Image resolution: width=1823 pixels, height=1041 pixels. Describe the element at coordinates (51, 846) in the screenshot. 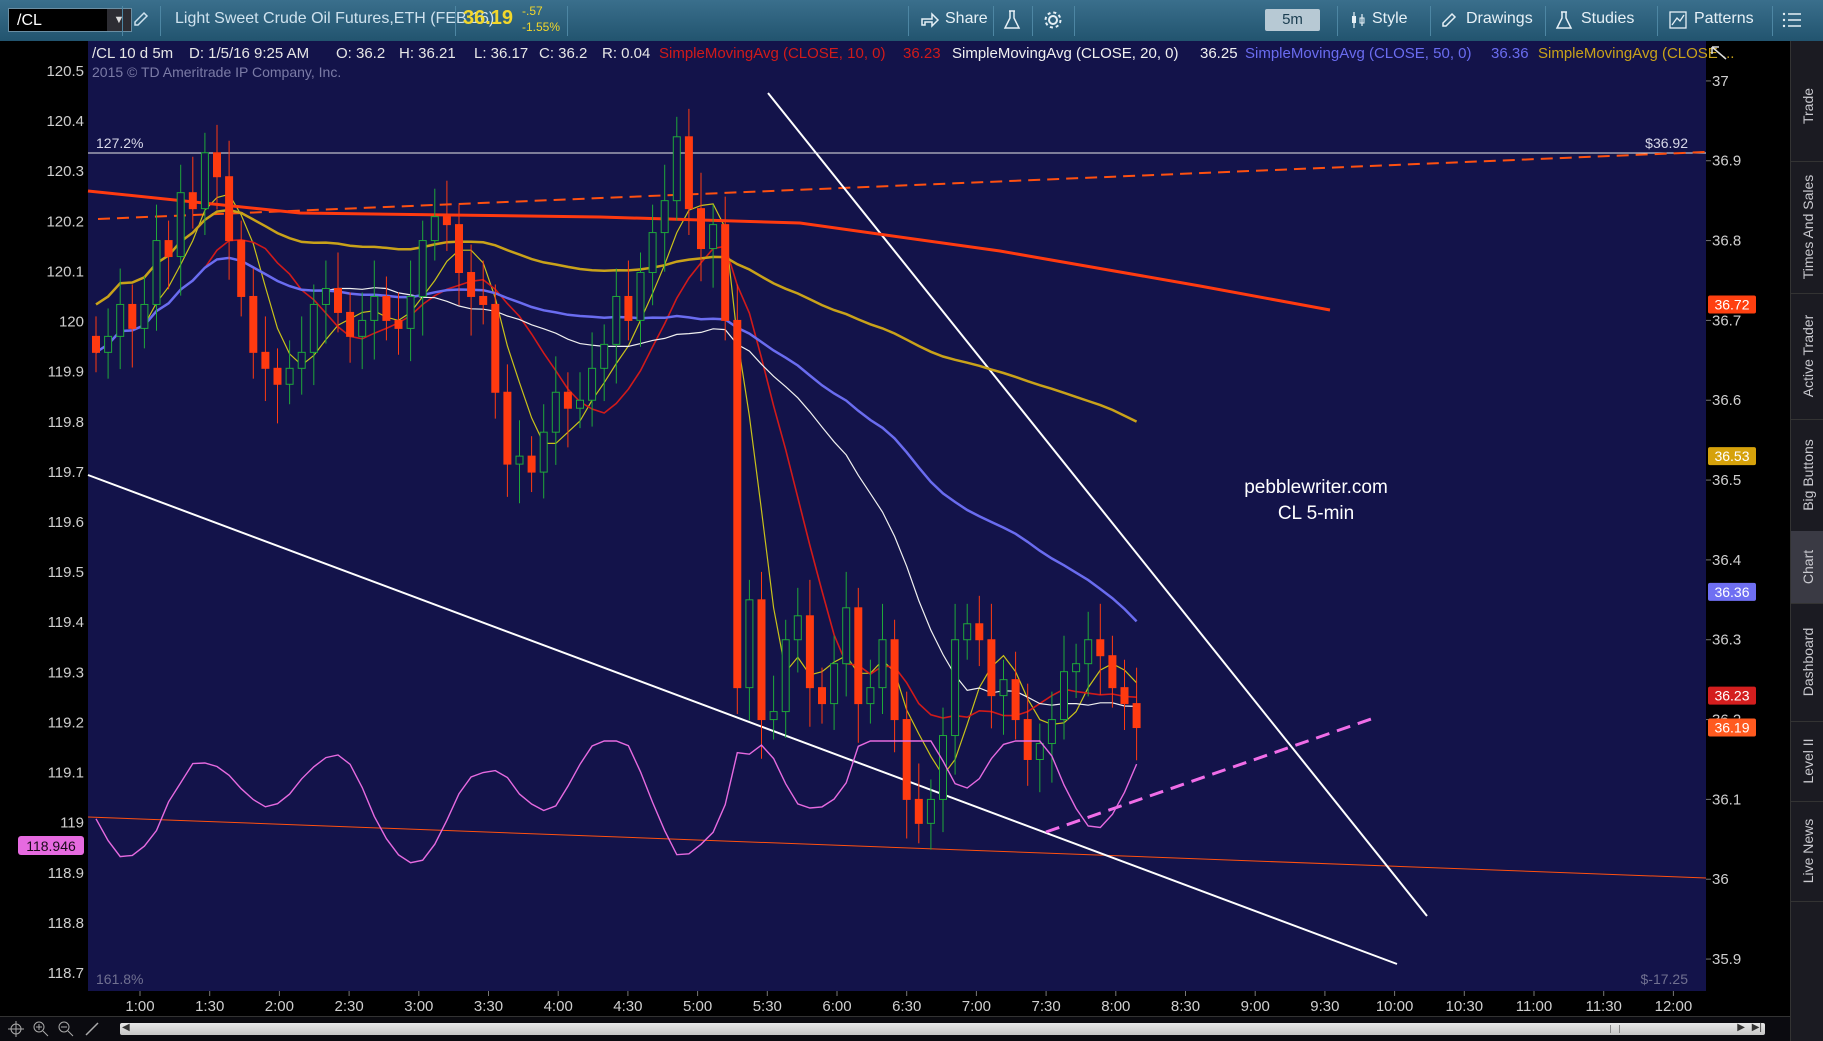

I see `left-axis-marker-label: 118.946` at that location.